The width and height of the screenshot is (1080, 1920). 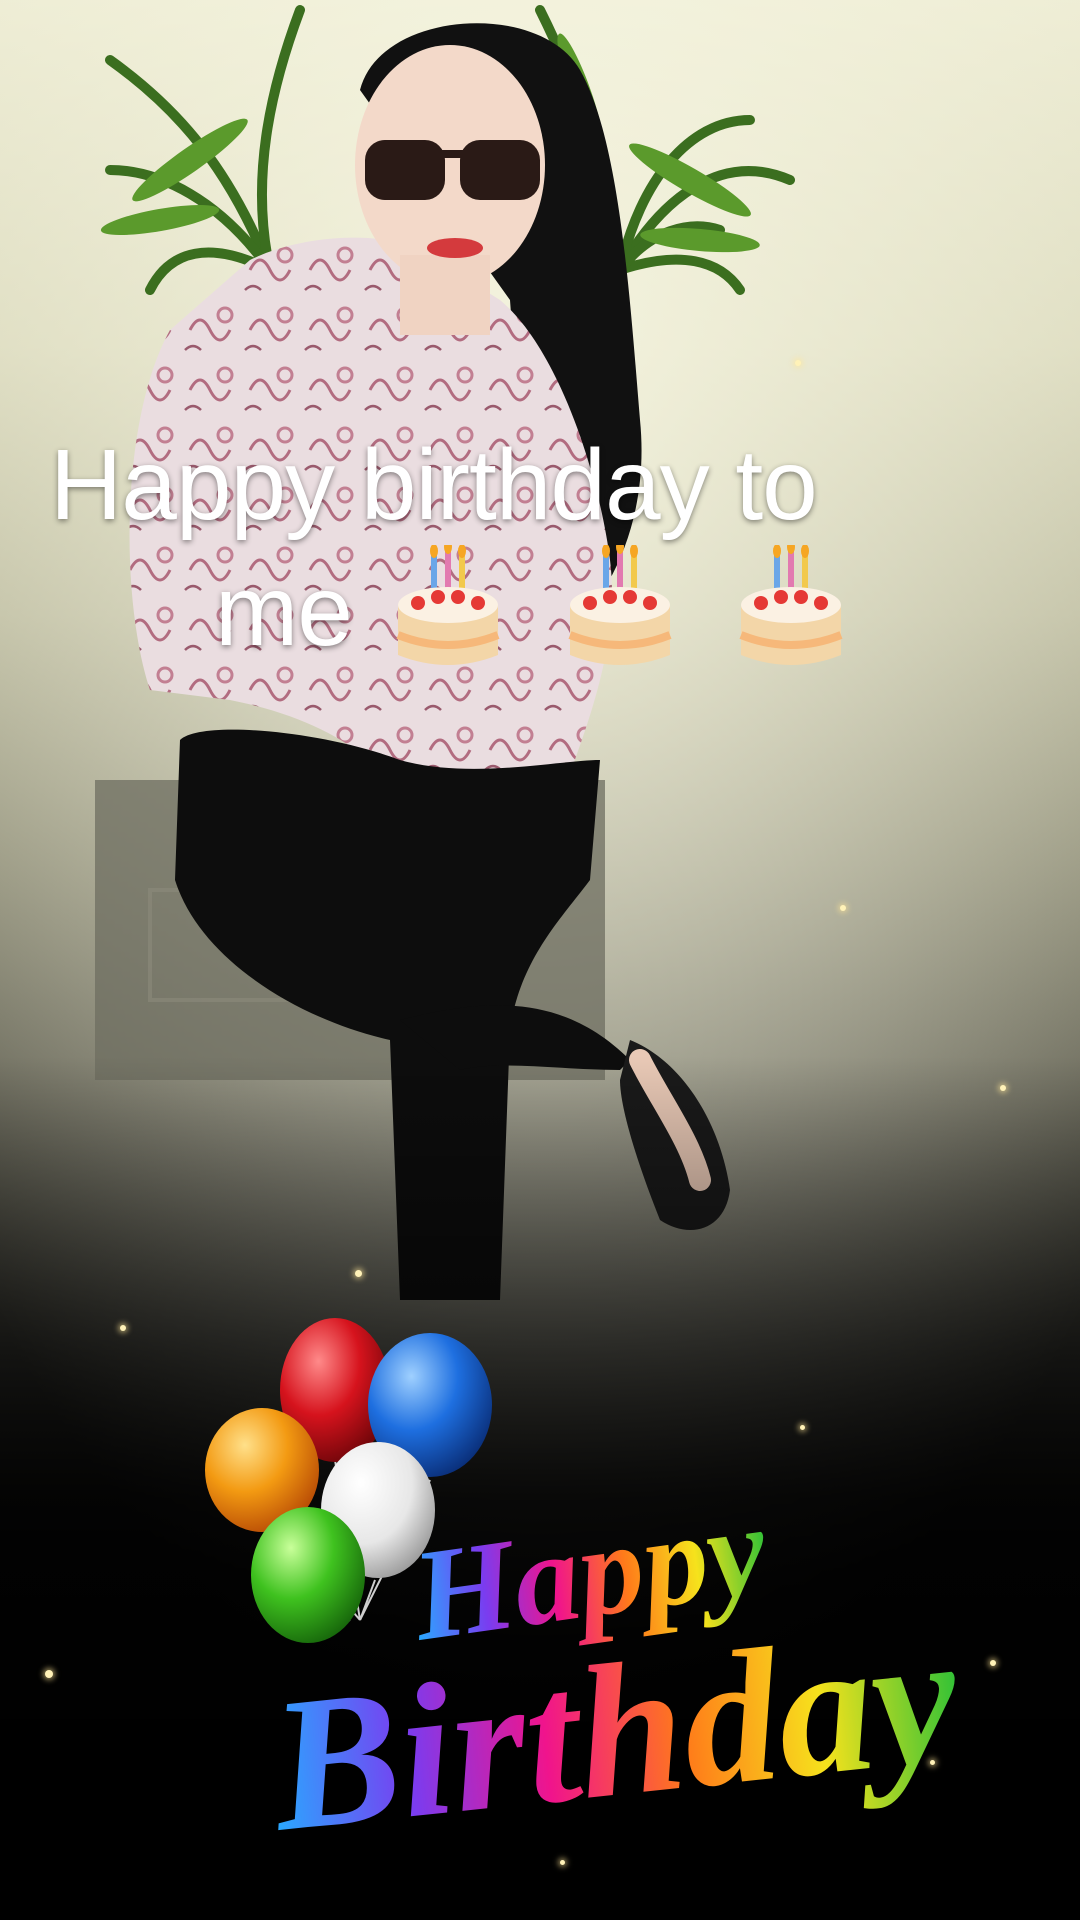 What do you see at coordinates (613, 1731) in the screenshot?
I see `greeting-birthday: Birthday` at bounding box center [613, 1731].